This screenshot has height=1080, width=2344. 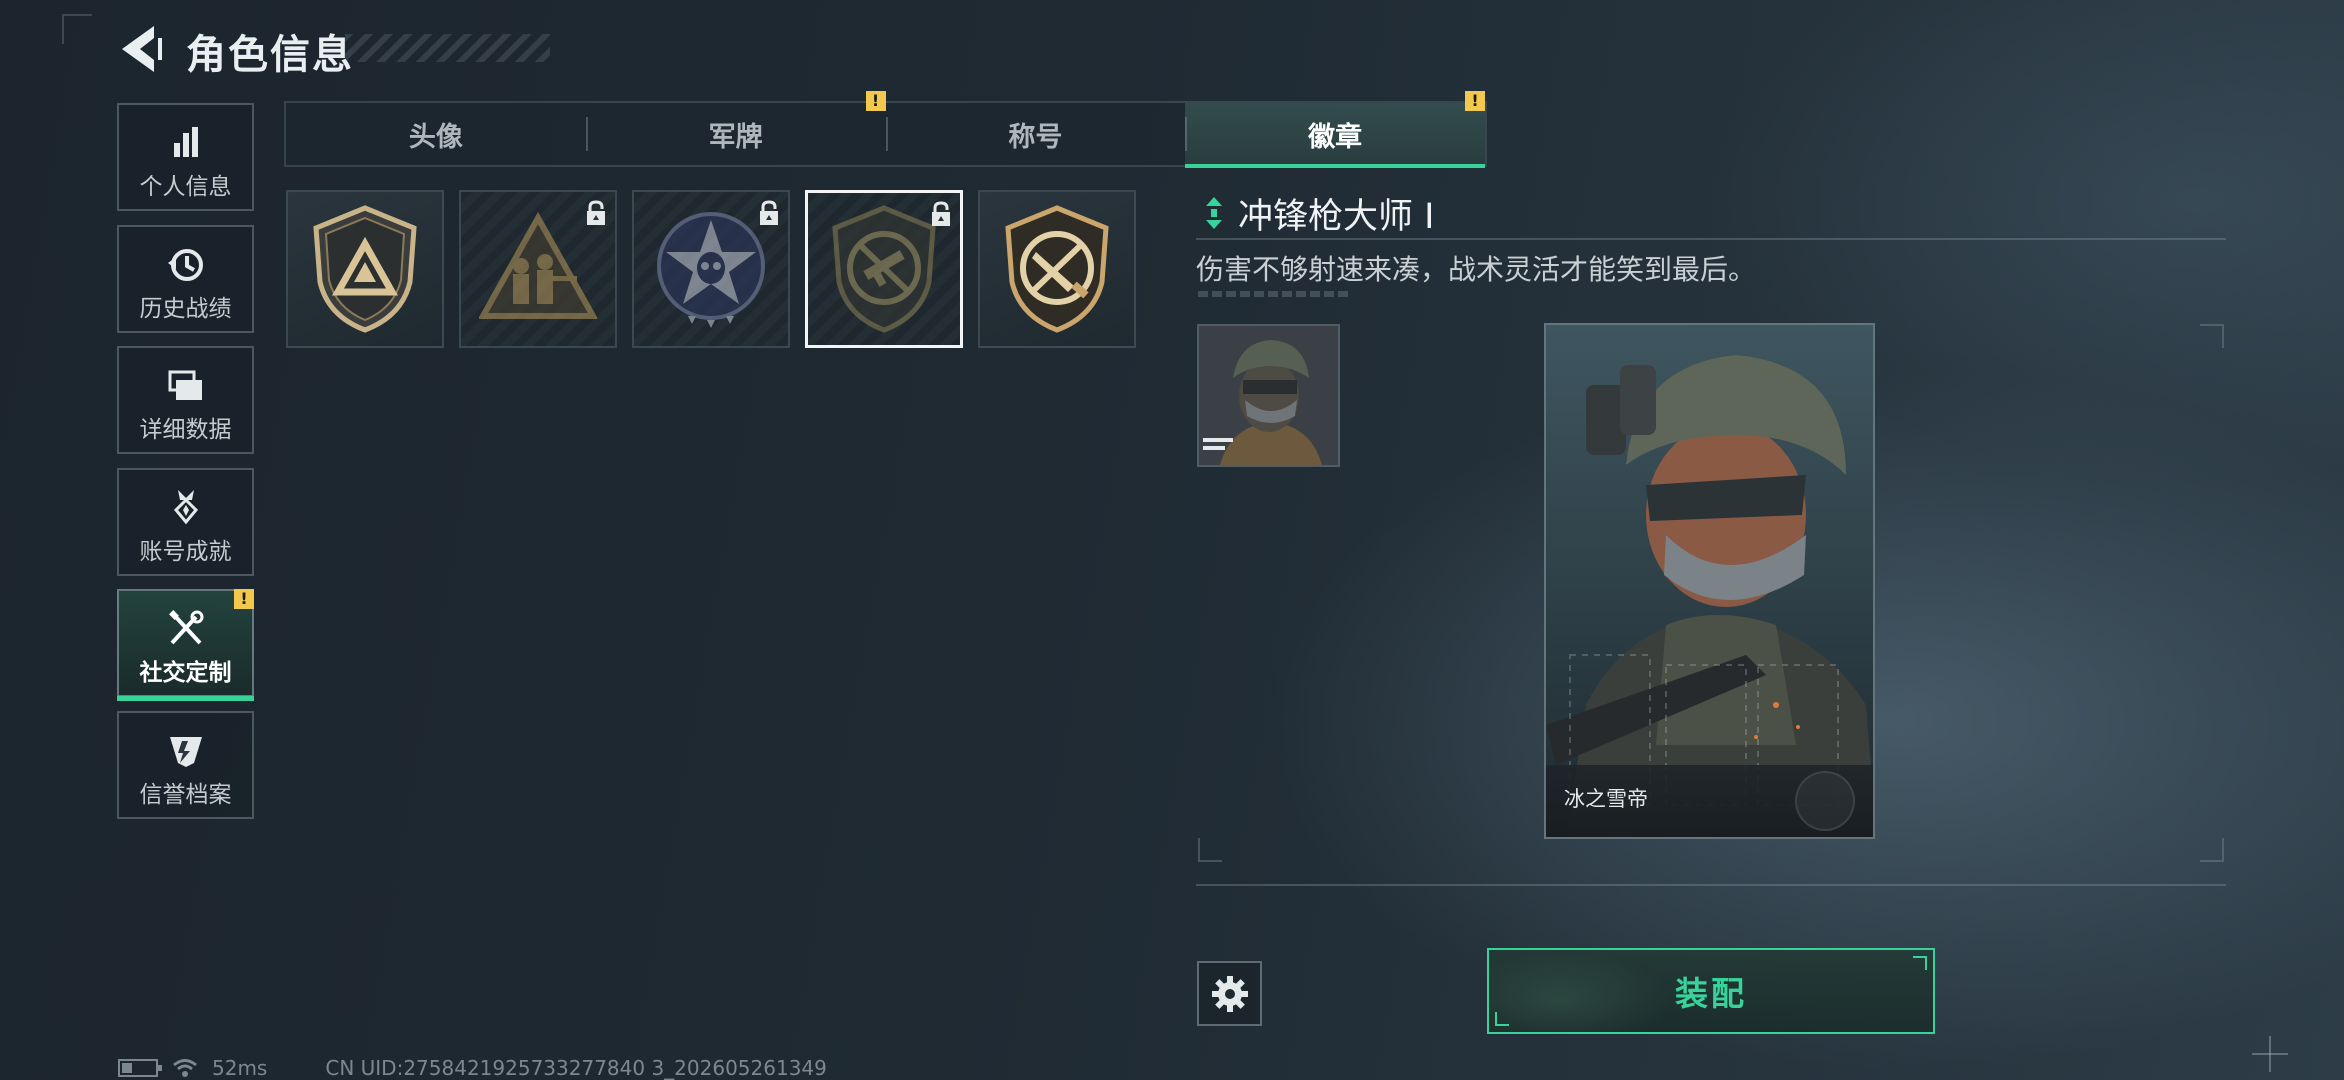 I want to click on squad-triangle-badge-icon, so click(x=538, y=265).